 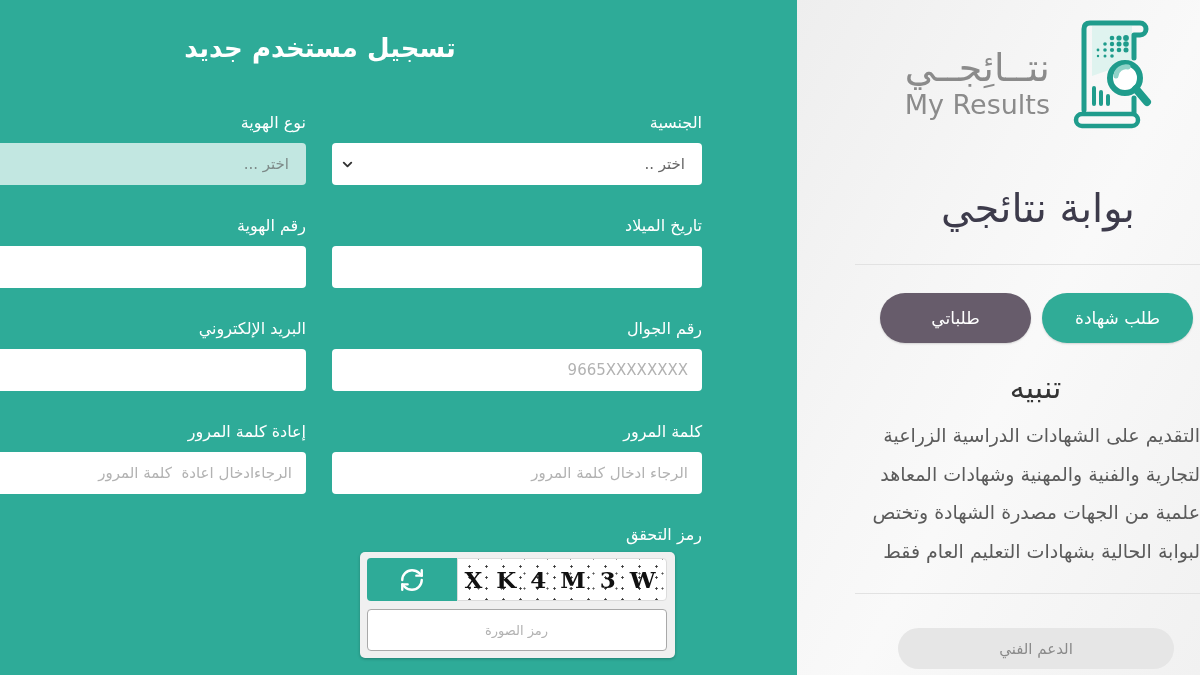 I want to click on primary-button: طلب شهادة, so click(x=1117, y=318).